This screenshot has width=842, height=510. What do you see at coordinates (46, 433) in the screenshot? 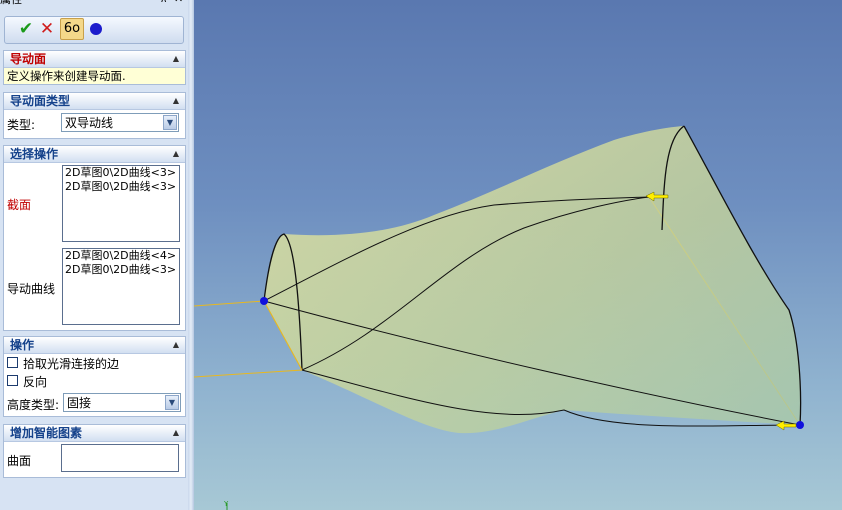
I see `section-title: 增加智能图素` at bounding box center [46, 433].